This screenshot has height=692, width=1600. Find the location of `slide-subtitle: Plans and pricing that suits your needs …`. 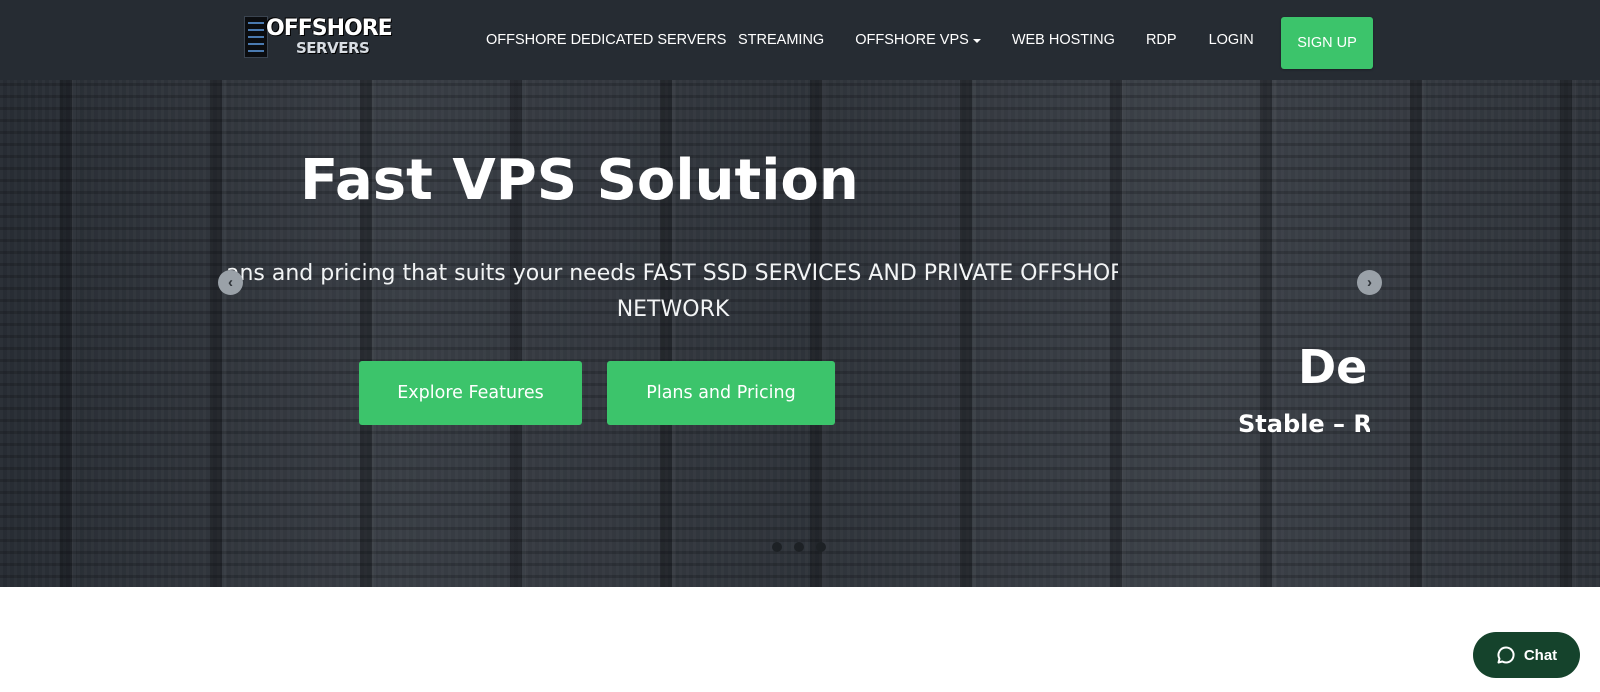

slide-subtitle: Plans and pricing that suits your needs … is located at coordinates (673, 291).